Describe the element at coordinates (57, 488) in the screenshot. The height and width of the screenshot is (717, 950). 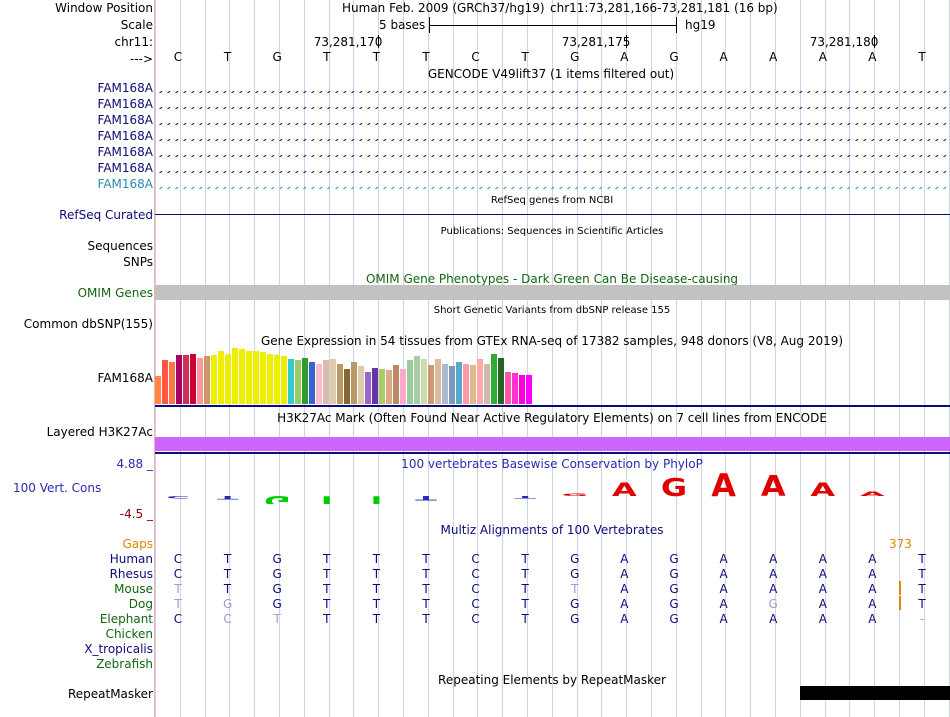
I see `phylop-label: 100 Vert. Cons` at that location.